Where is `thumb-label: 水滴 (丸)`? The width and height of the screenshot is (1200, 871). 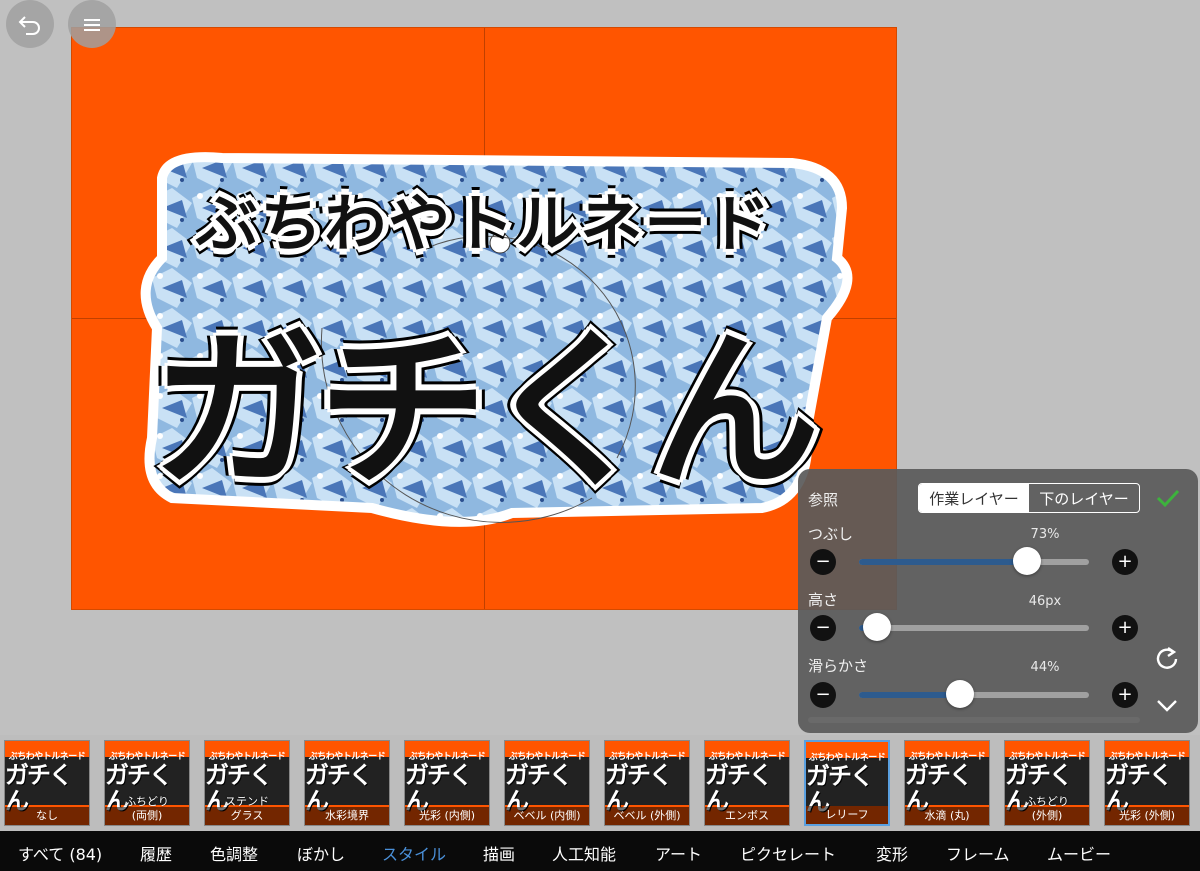
thumb-label: 水滴 (丸) is located at coordinates (947, 816).